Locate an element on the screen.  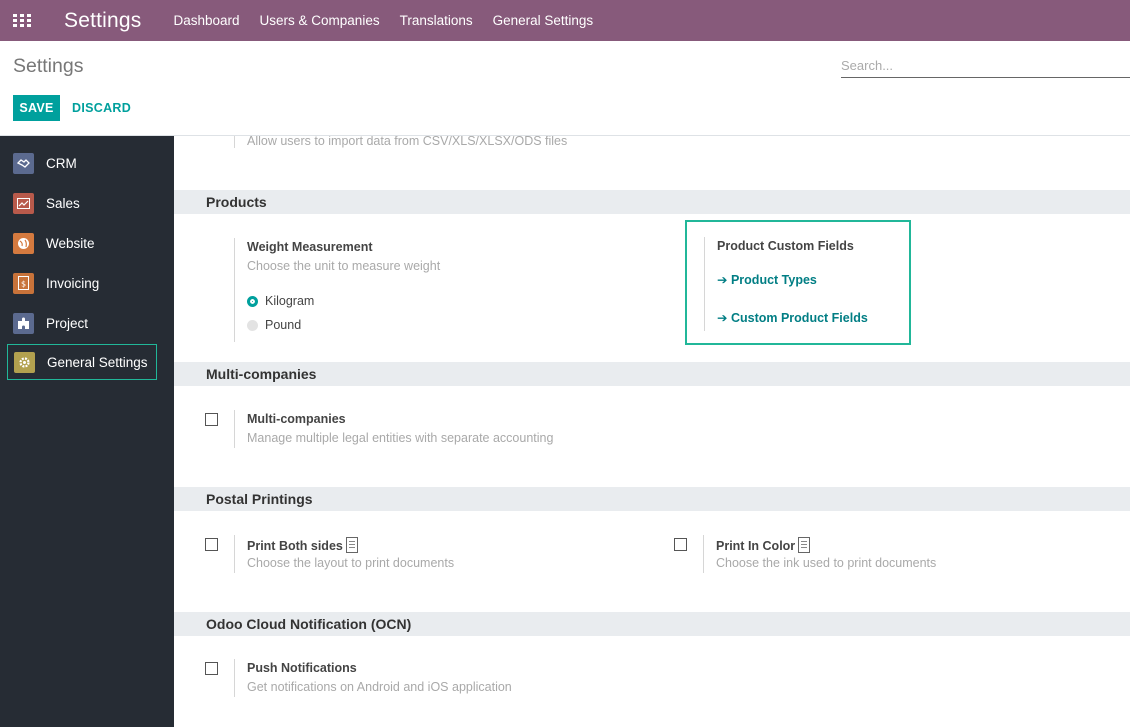
custom-product-fields-link: ➔ Custom Product Fields is located at coordinates (792, 317).